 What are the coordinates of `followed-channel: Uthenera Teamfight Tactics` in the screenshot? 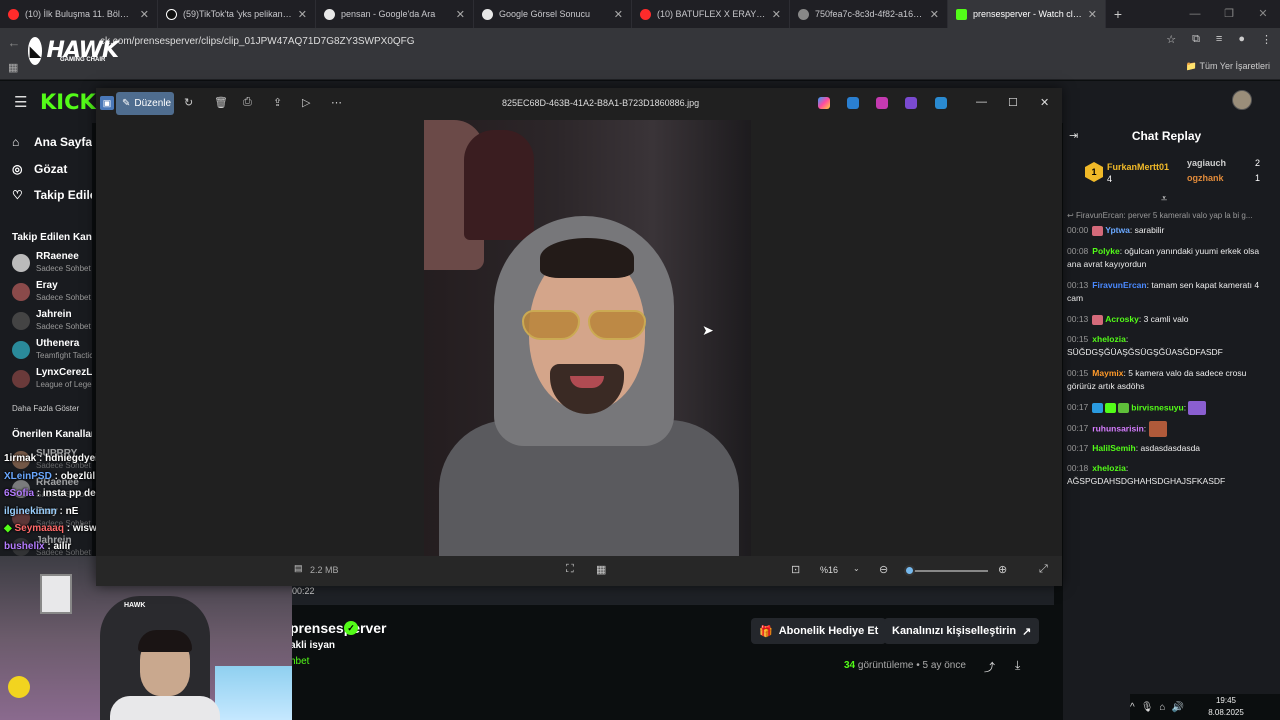 It's located at (52, 351).